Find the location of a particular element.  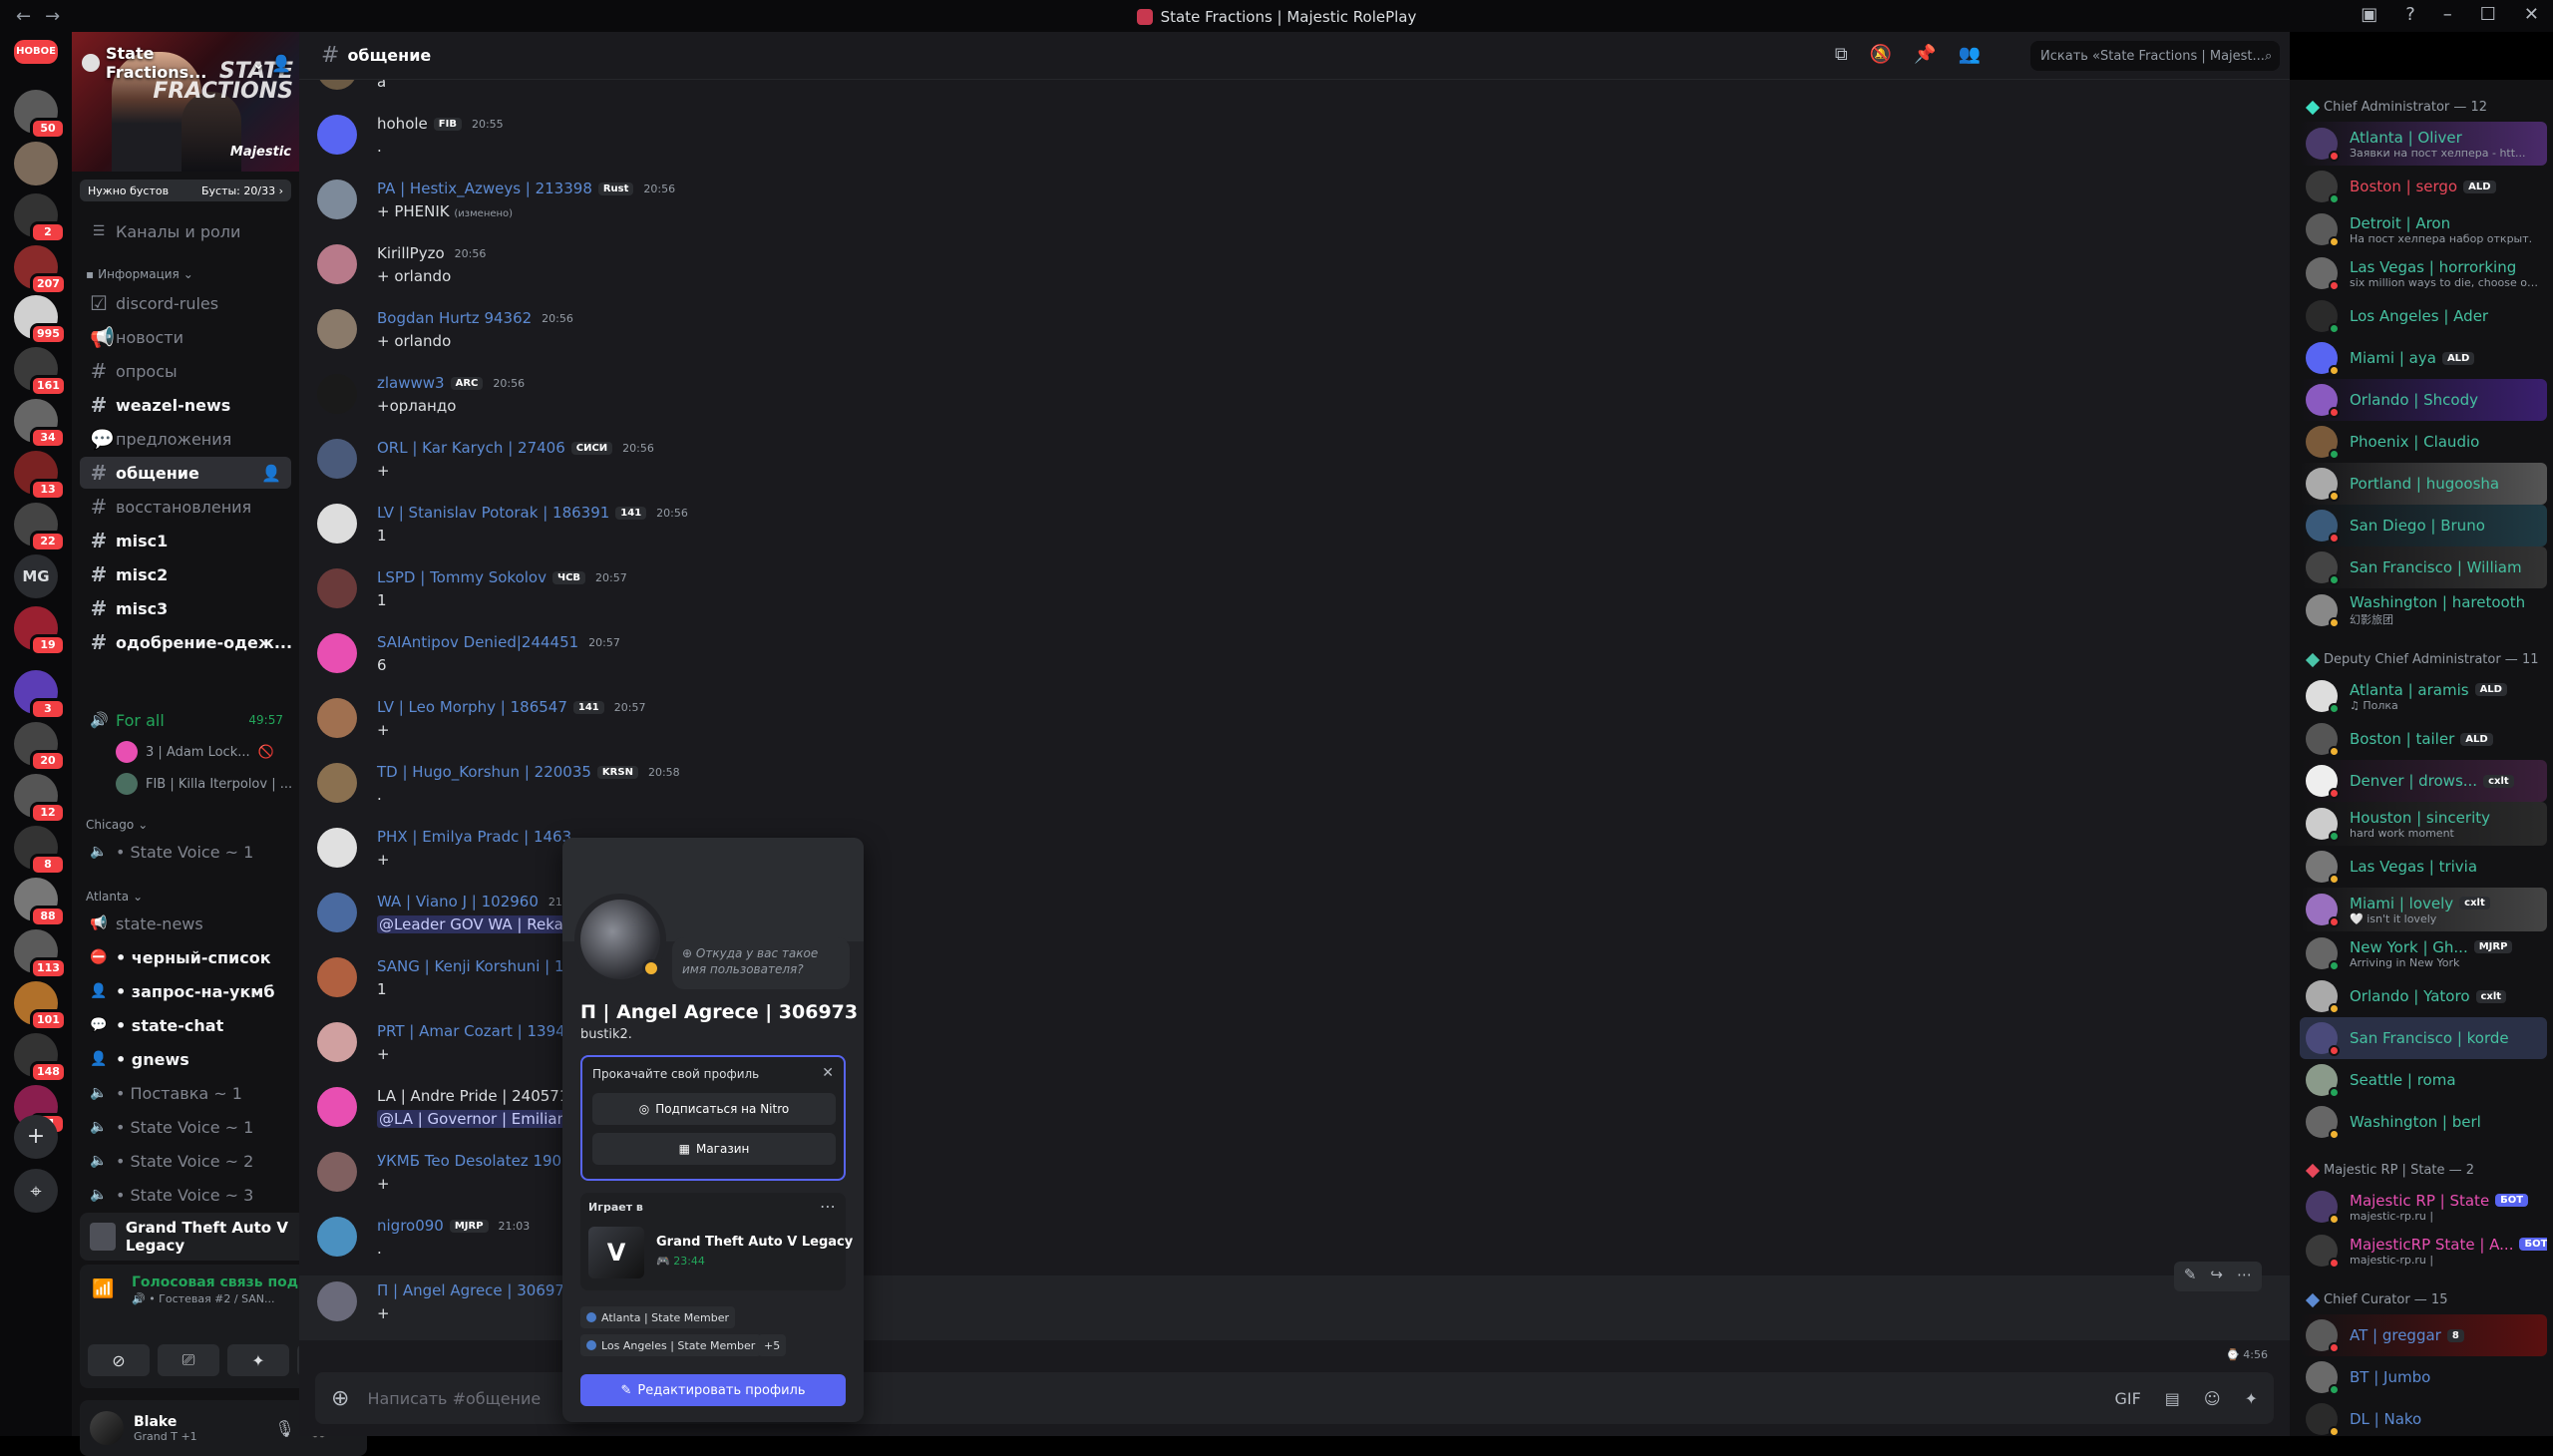

author-name: hohole is located at coordinates (403, 124).